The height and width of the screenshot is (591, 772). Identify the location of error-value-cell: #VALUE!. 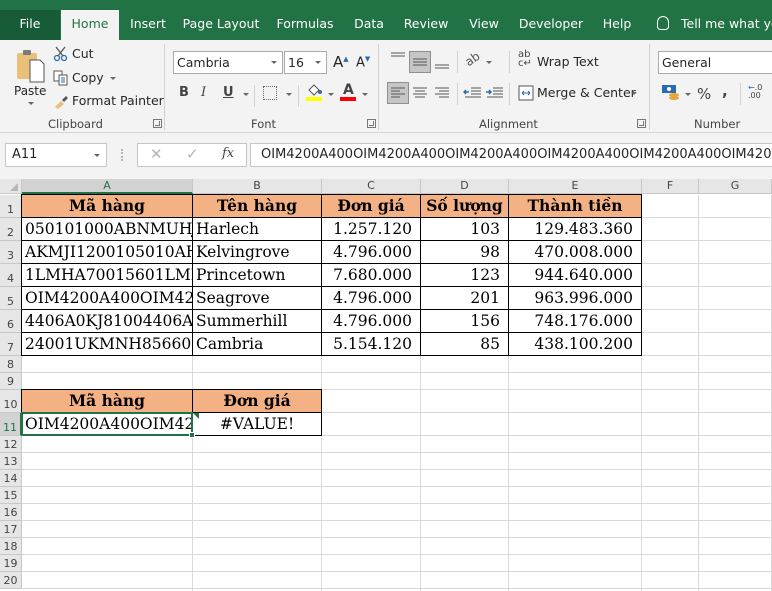
(257, 424).